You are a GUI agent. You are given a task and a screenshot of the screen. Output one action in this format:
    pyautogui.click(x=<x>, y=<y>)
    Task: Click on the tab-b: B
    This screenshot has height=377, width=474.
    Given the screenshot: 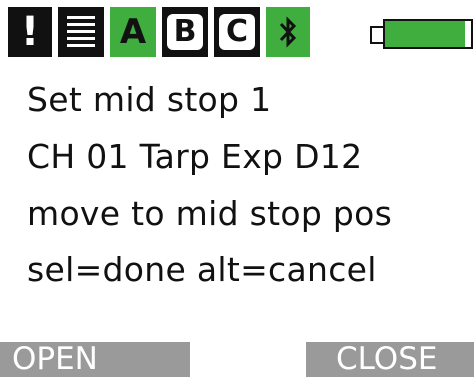 What is the action you would take?
    pyautogui.click(x=185, y=32)
    